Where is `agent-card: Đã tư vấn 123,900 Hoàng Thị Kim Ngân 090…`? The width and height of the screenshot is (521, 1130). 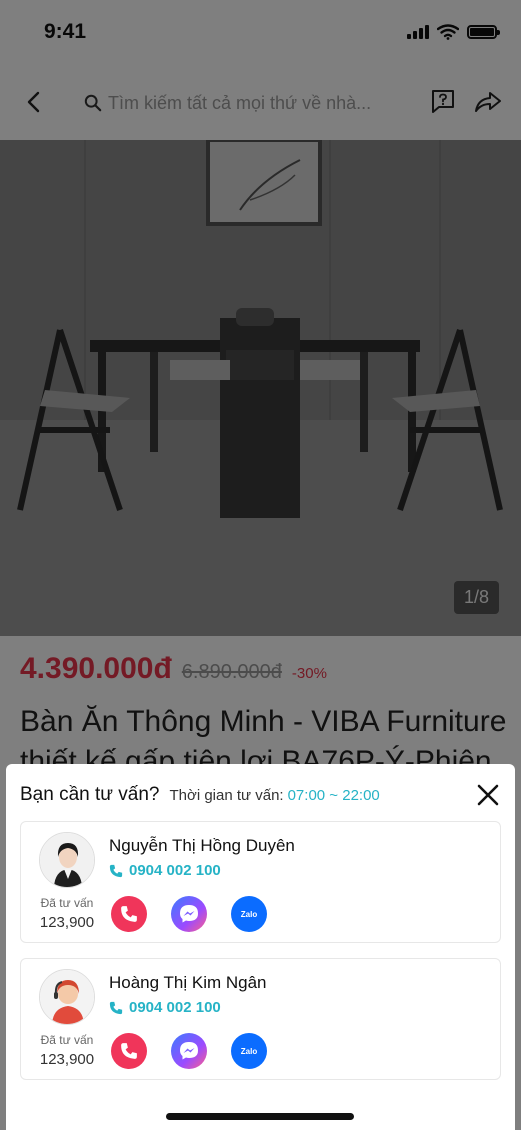 agent-card: Đã tư vấn 123,900 Hoàng Thị Kim Ngân 090… is located at coordinates (260, 1019).